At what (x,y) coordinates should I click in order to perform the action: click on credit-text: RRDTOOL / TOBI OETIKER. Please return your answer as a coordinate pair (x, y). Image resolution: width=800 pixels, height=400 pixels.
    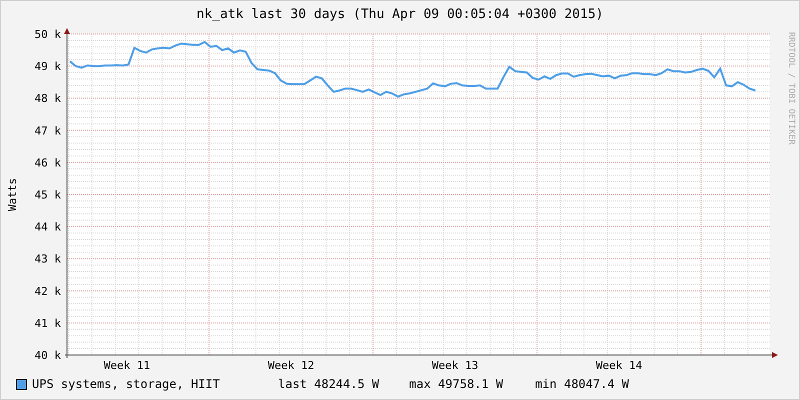
    Looking at the image, I should click on (791, 88).